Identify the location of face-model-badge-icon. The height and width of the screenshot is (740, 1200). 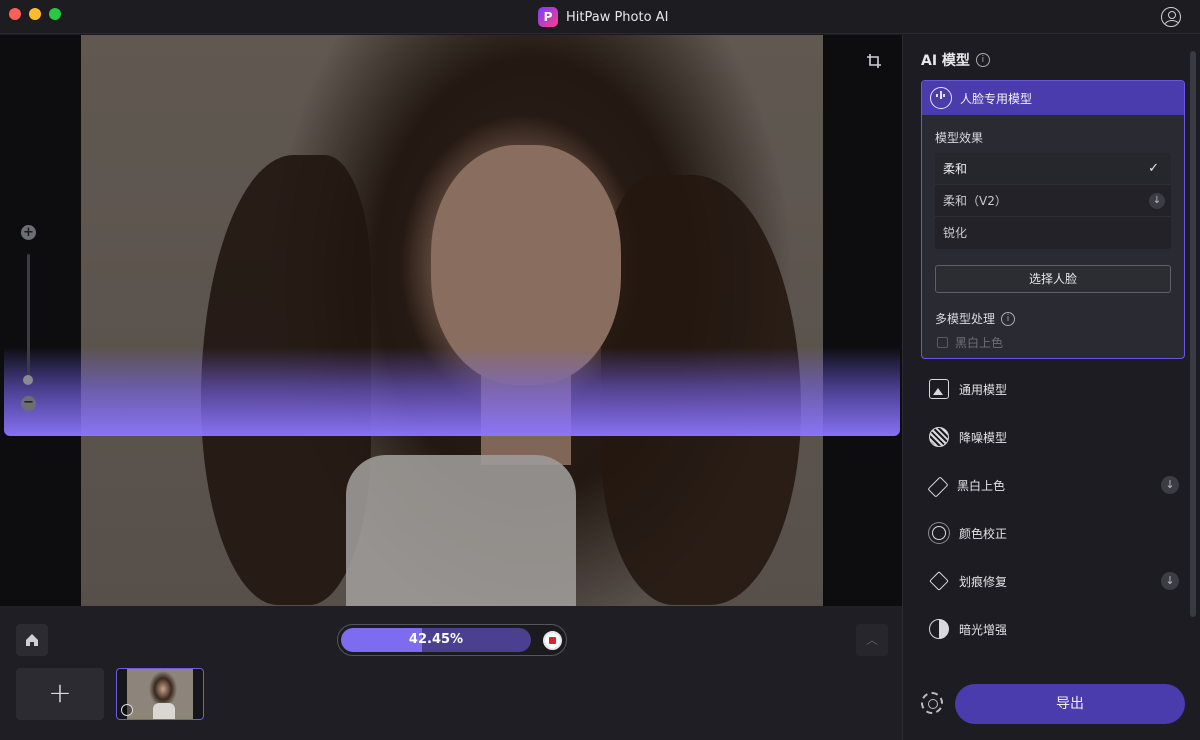
(127, 710).